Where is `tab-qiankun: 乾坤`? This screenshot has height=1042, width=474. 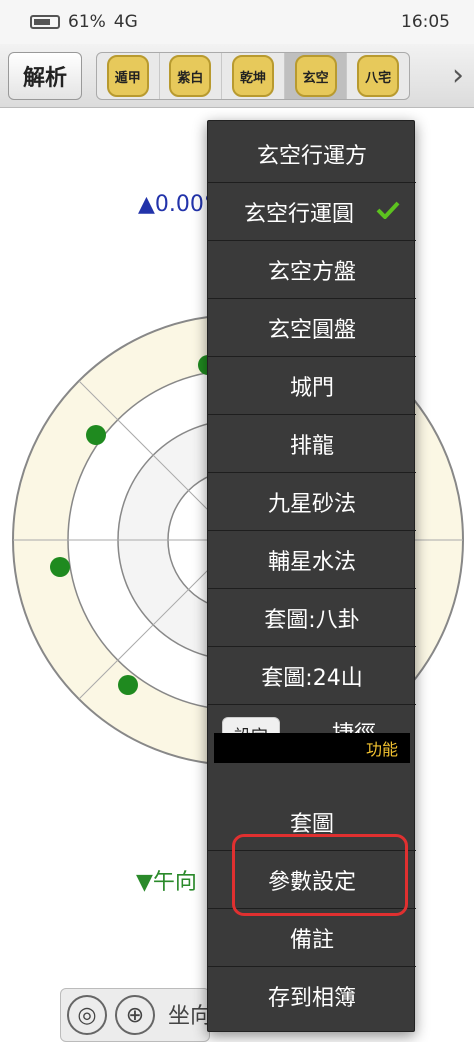 tab-qiankun: 乾坤 is located at coordinates (253, 76).